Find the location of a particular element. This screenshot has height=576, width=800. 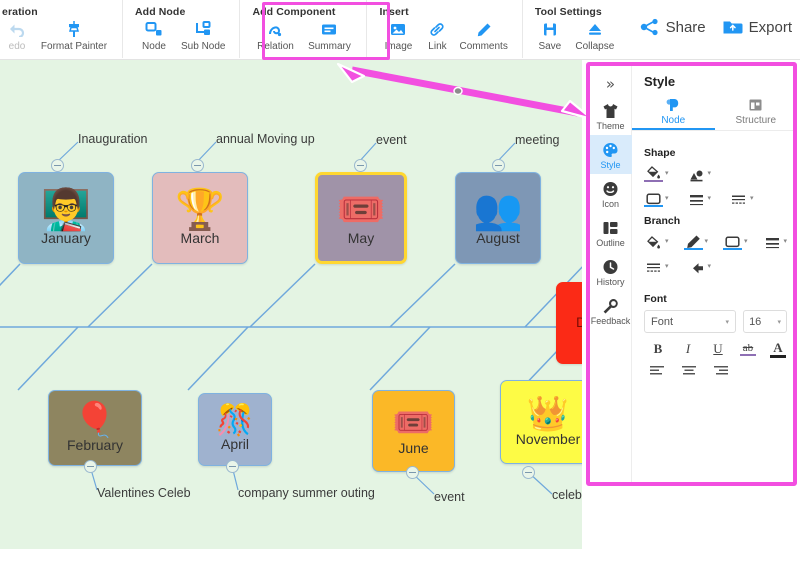

collapse-toggle-march is located at coordinates (197, 165).